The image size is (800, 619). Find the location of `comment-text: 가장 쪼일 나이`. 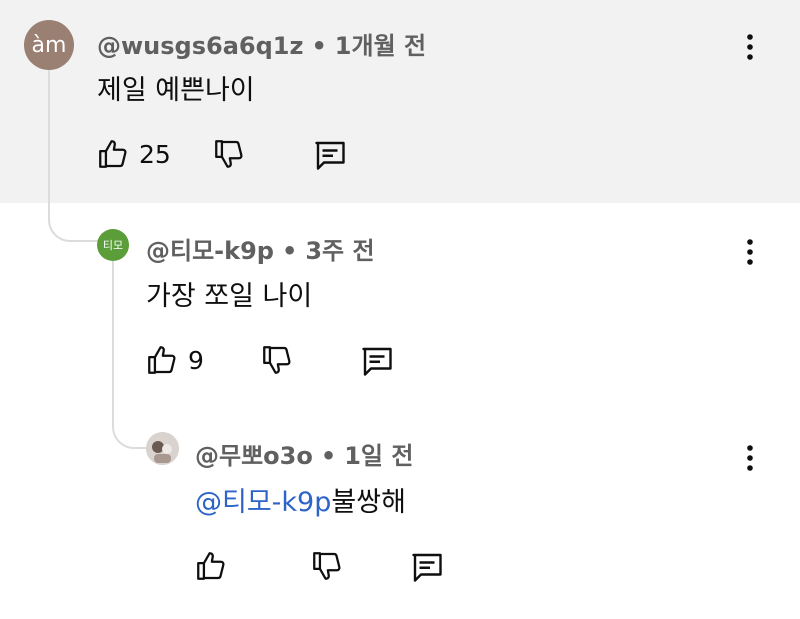

comment-text: 가장 쪼일 나이 is located at coordinates (229, 296).